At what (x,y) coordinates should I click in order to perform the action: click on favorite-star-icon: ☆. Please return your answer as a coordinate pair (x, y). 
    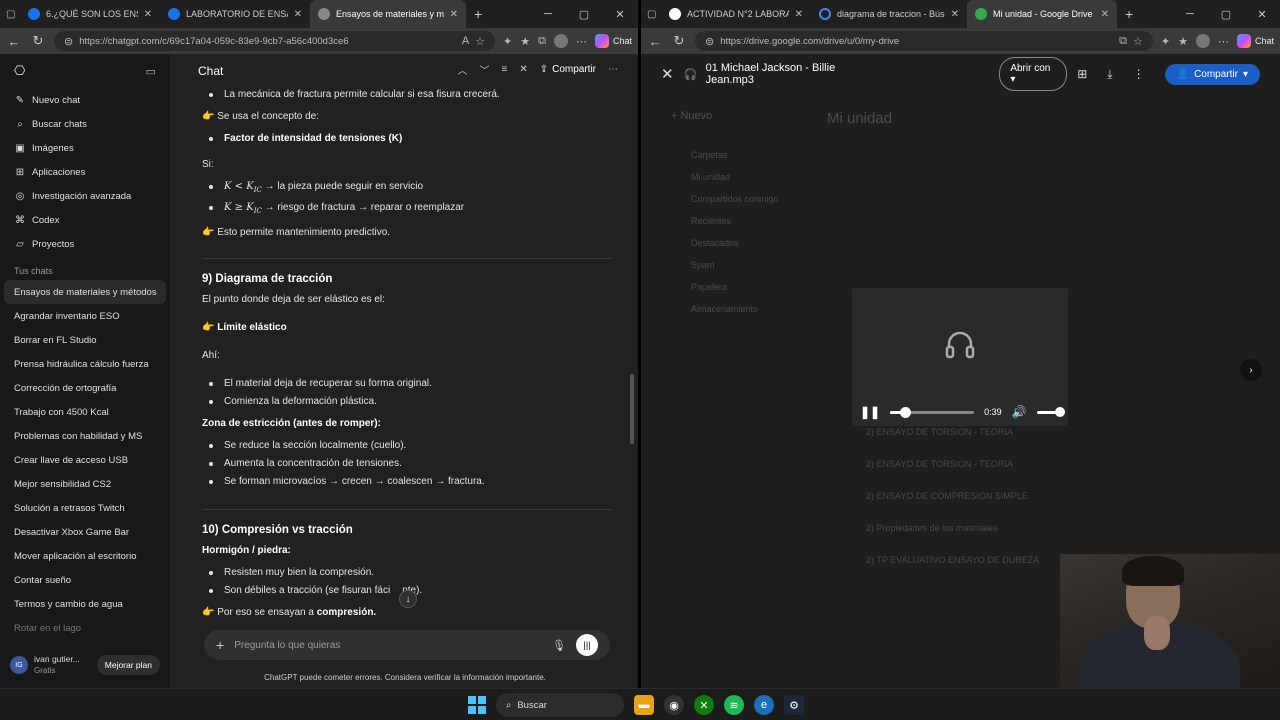
    Looking at the image, I should click on (1138, 41).